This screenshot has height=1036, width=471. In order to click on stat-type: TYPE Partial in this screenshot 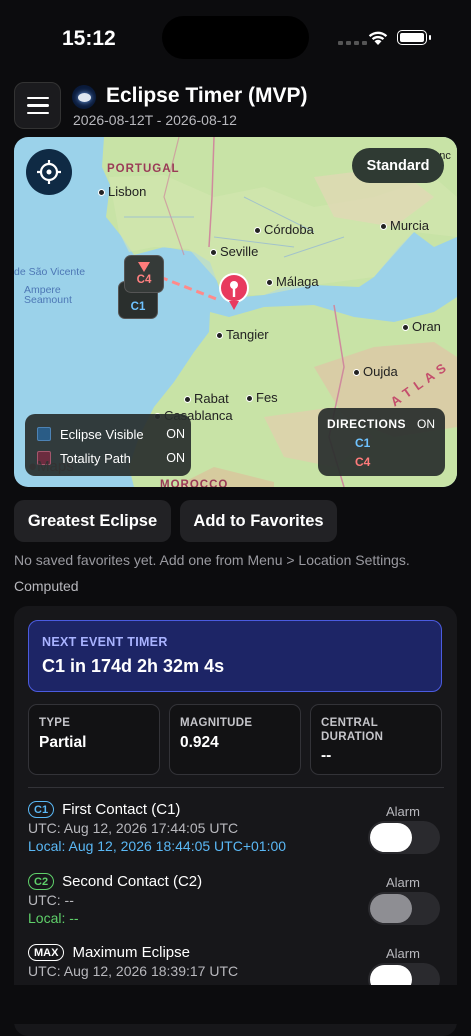, I will do `click(94, 739)`.